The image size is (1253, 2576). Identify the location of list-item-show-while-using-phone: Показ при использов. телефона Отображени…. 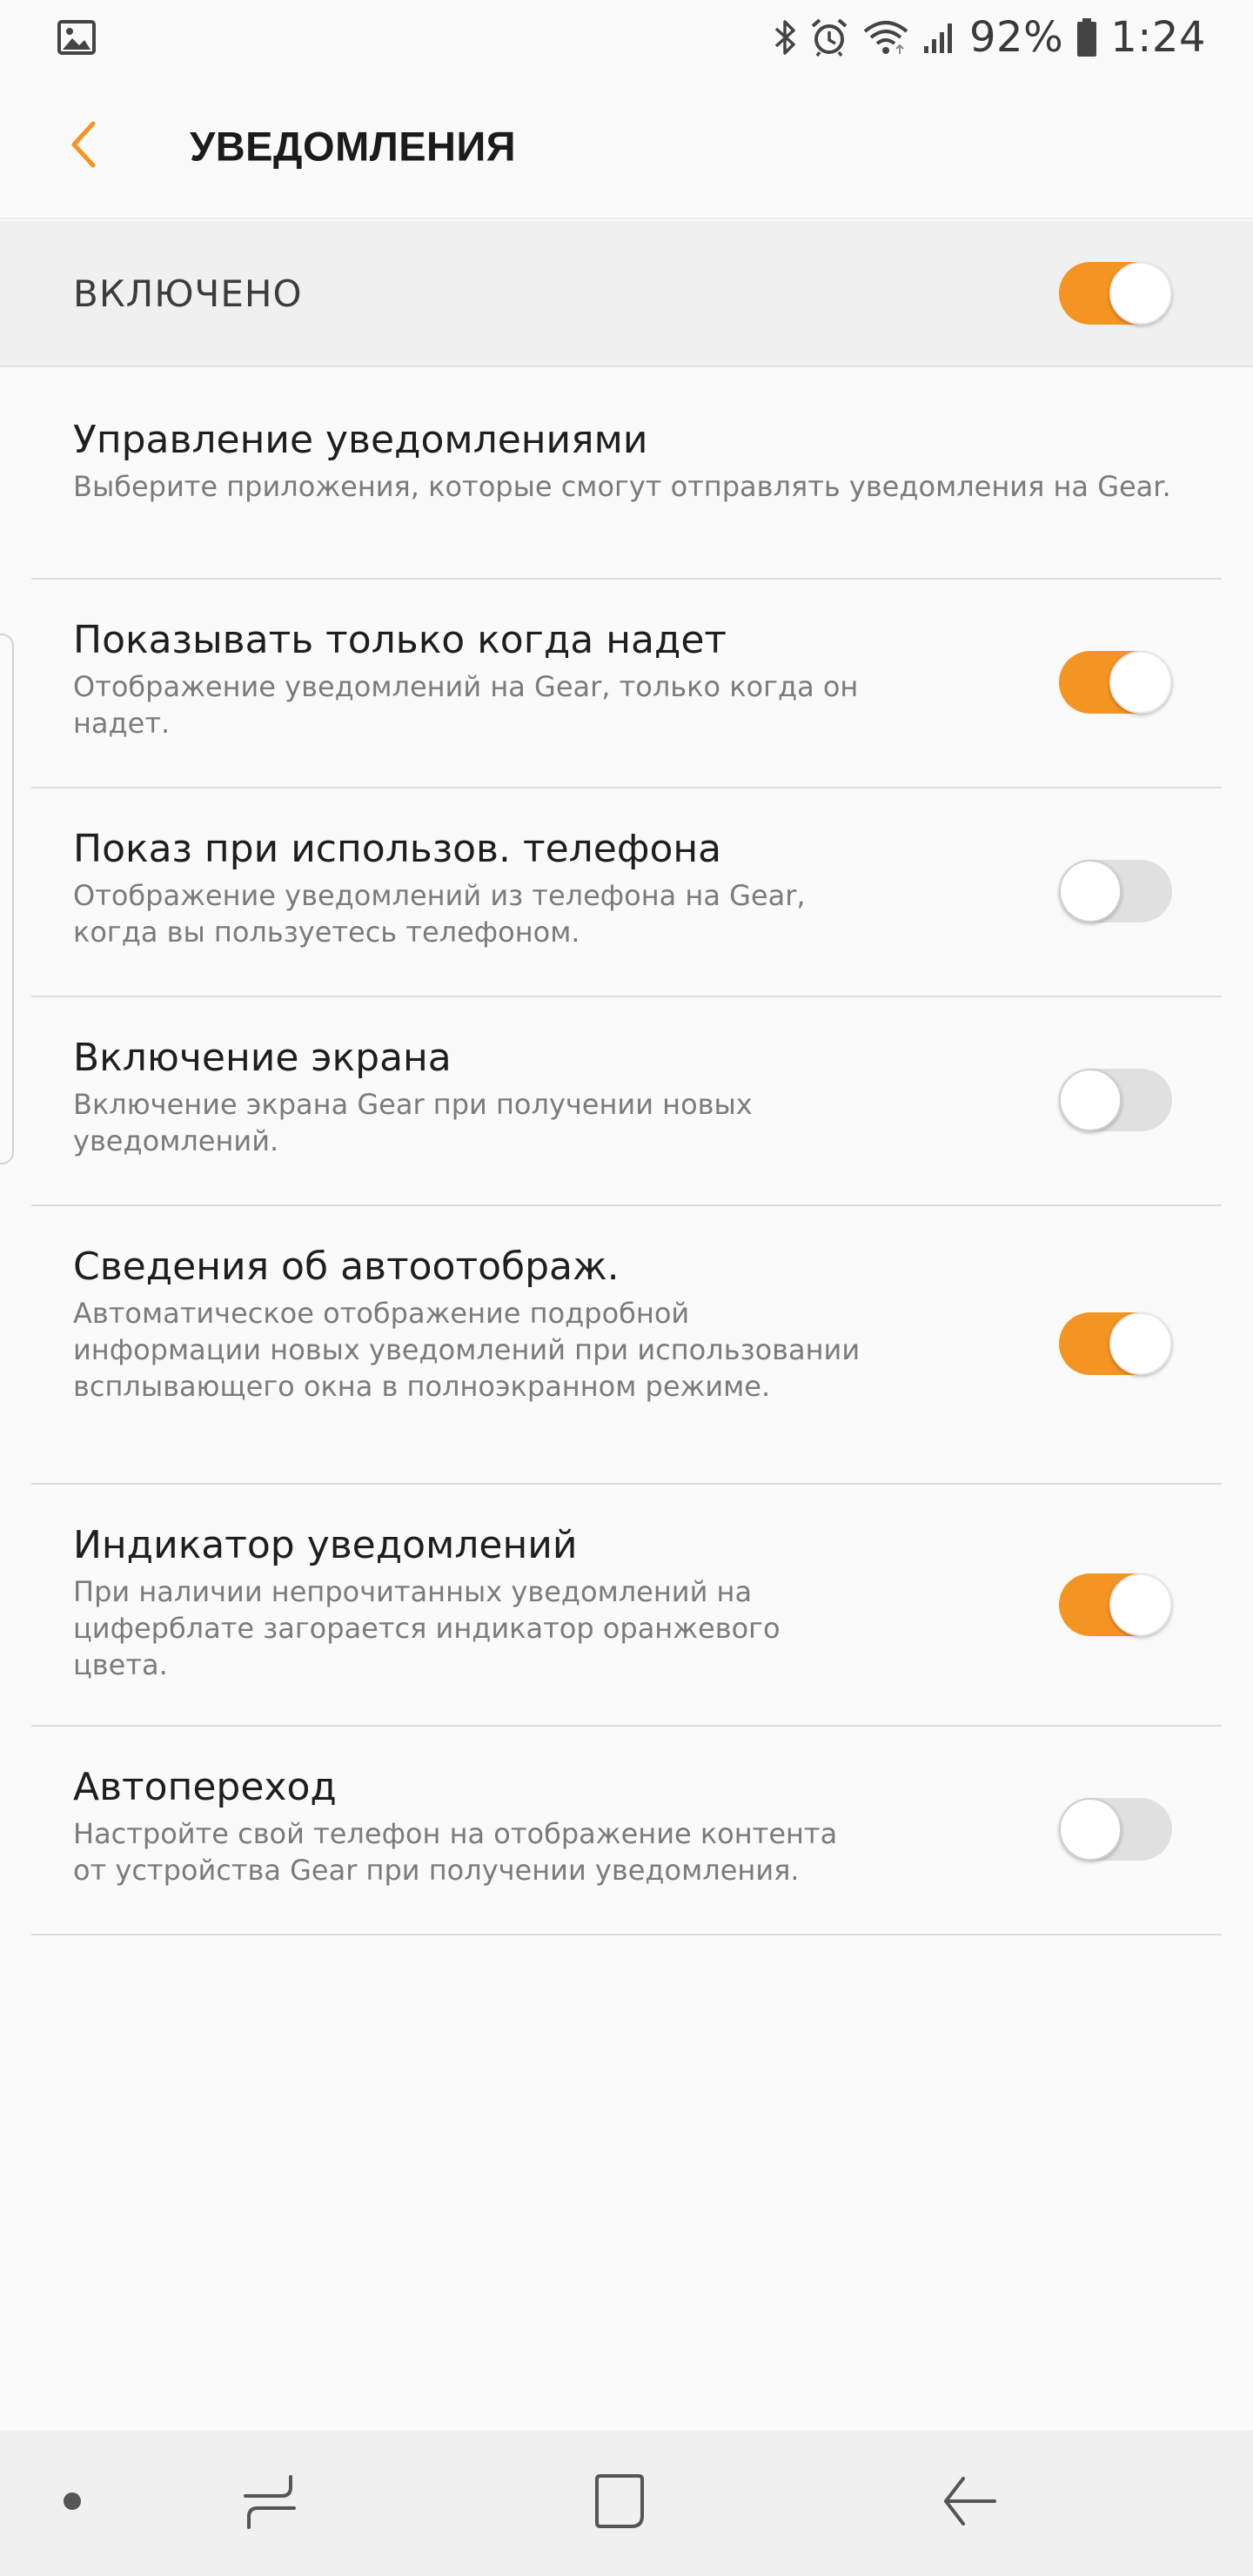
(626, 892).